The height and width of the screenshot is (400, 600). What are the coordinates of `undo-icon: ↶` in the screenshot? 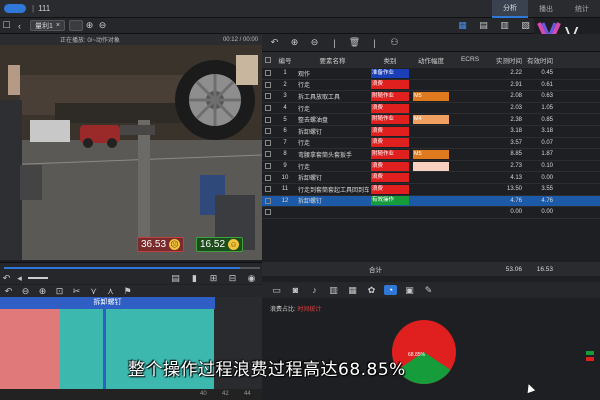 It's located at (274, 42).